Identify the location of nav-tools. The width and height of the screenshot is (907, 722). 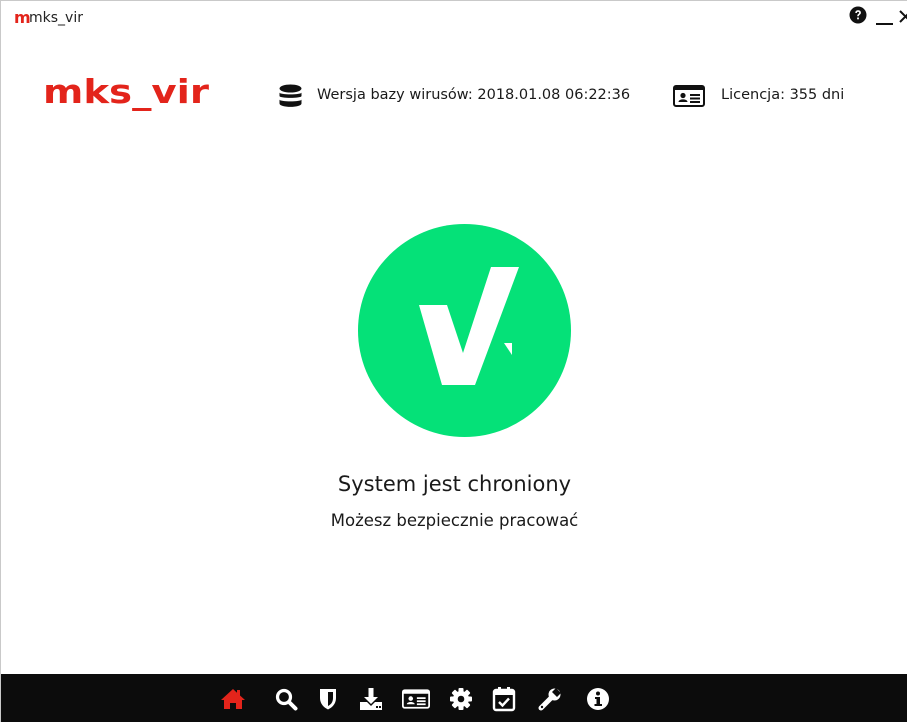
(550, 699).